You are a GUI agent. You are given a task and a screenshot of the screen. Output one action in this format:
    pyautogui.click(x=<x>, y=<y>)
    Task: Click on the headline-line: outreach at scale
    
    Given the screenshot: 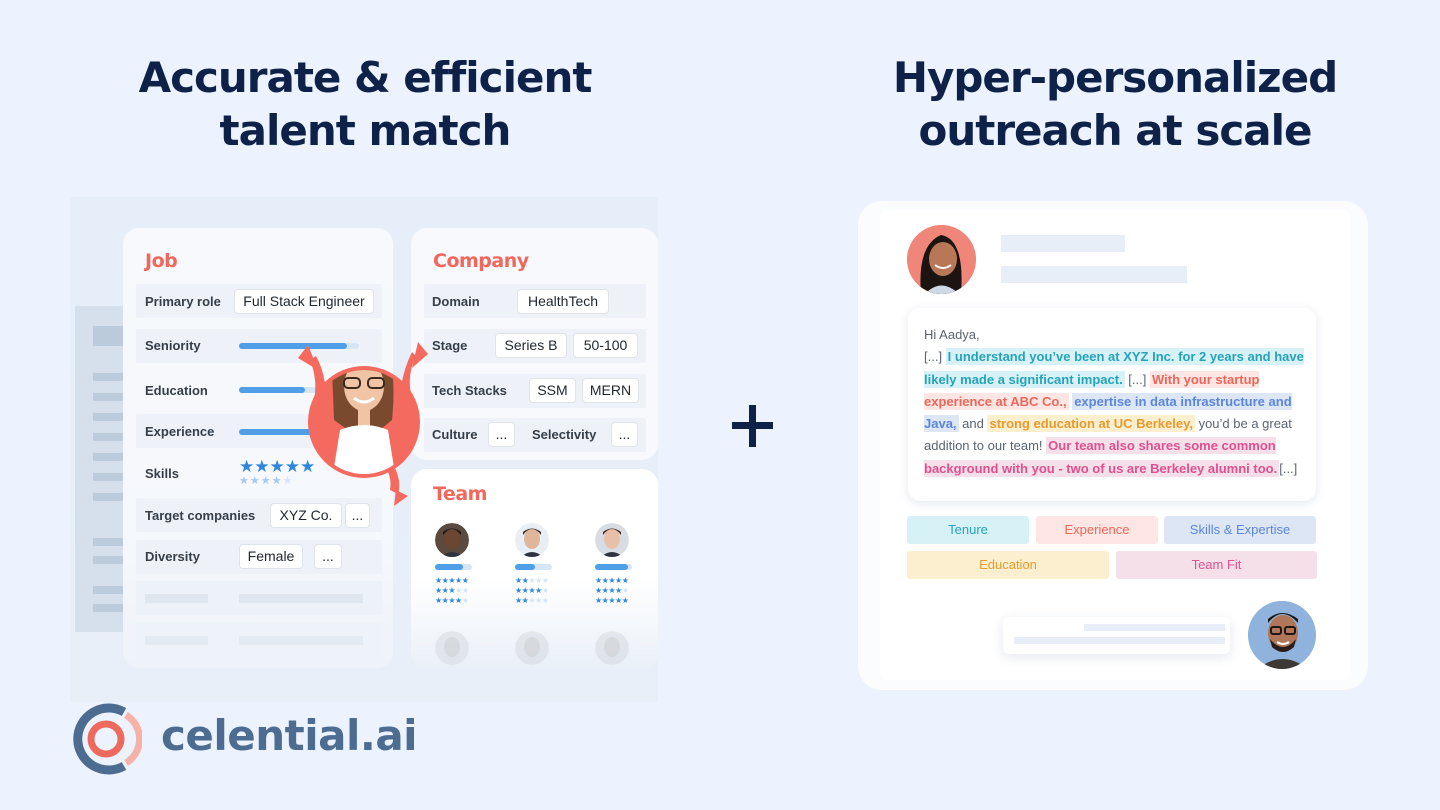 What is the action you would take?
    pyautogui.click(x=1115, y=130)
    